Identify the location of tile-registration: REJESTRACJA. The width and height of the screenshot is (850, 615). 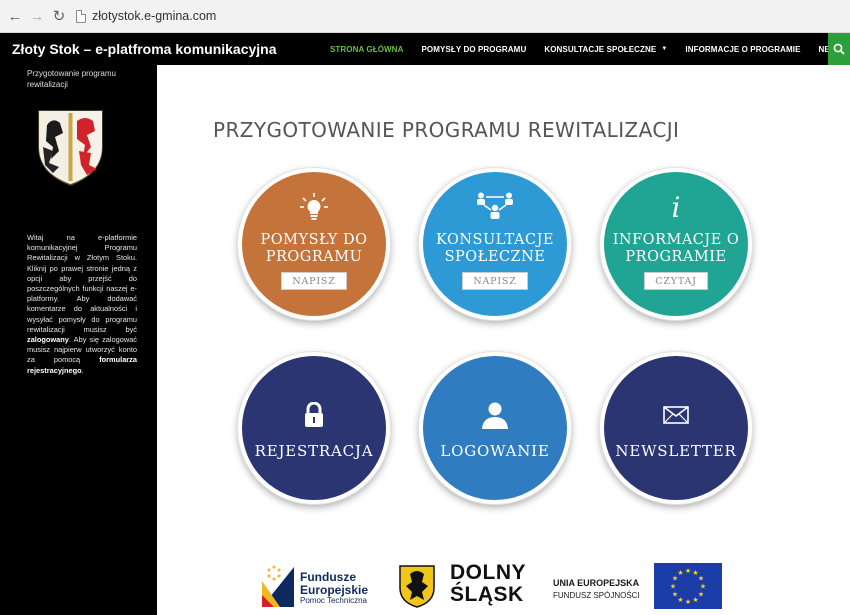
(314, 428).